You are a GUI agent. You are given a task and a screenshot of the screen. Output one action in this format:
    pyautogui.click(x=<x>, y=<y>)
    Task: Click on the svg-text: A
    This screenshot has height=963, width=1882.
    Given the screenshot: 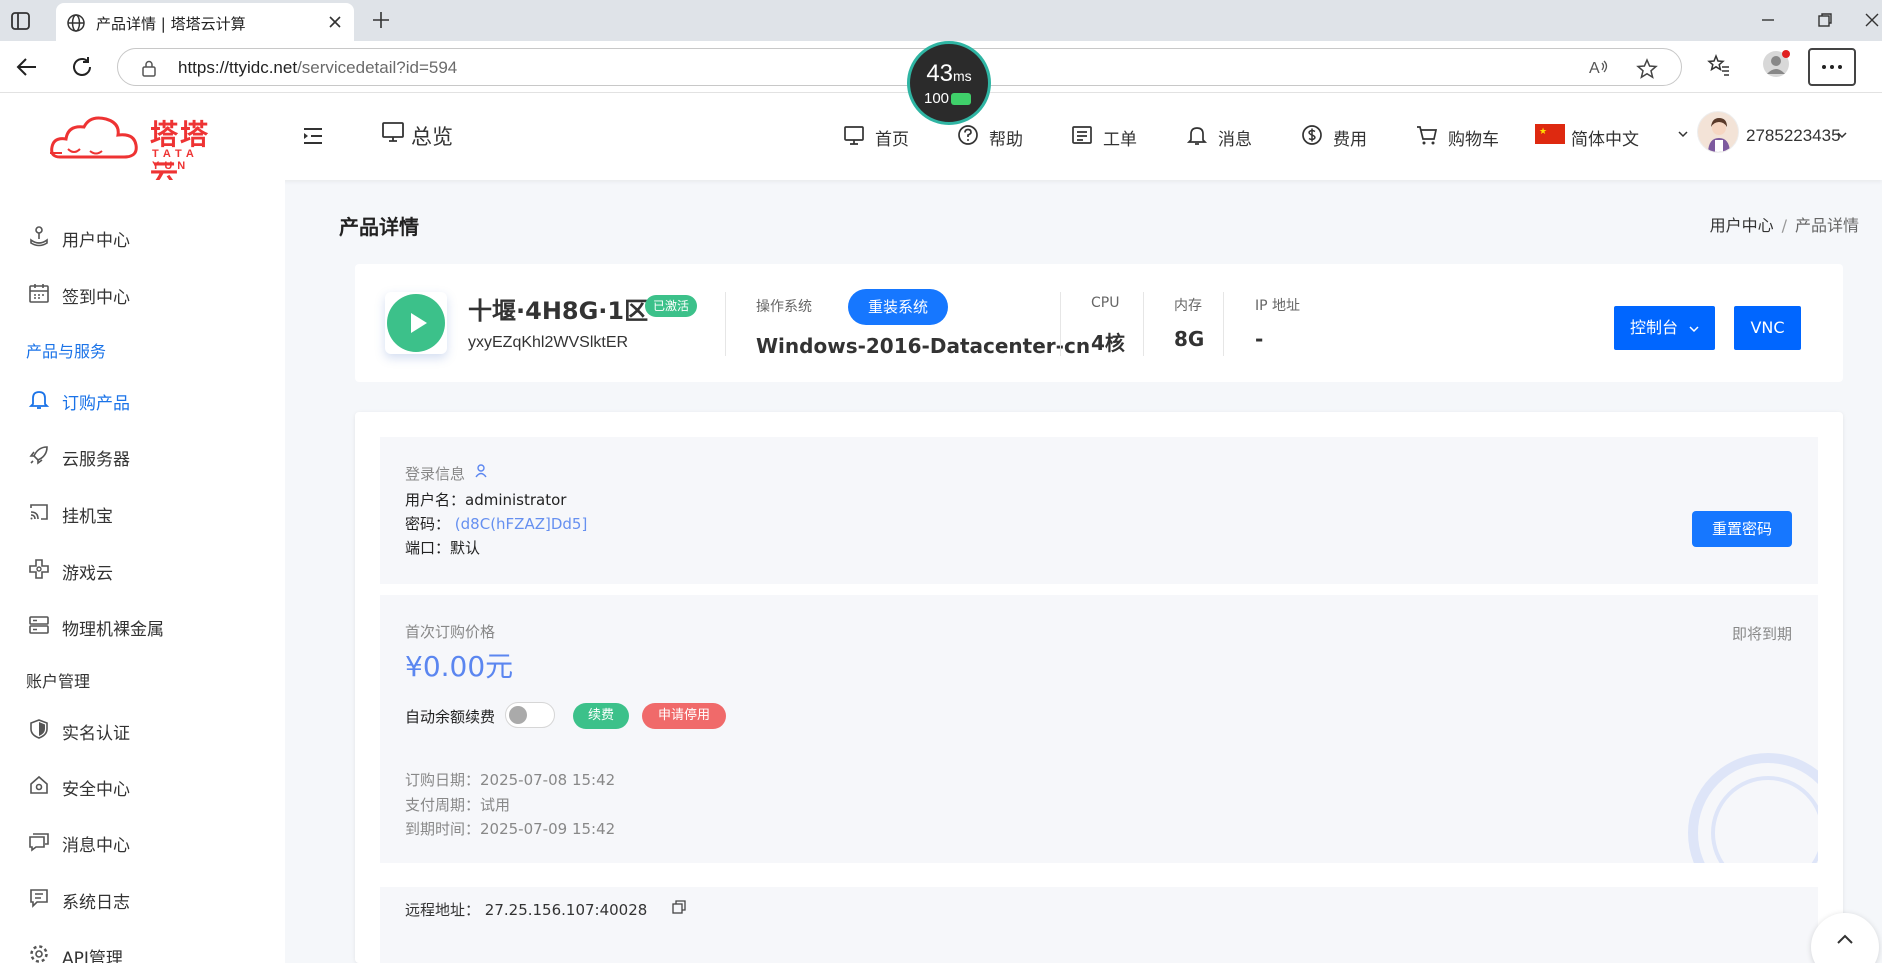 What is the action you would take?
    pyautogui.click(x=1594, y=68)
    